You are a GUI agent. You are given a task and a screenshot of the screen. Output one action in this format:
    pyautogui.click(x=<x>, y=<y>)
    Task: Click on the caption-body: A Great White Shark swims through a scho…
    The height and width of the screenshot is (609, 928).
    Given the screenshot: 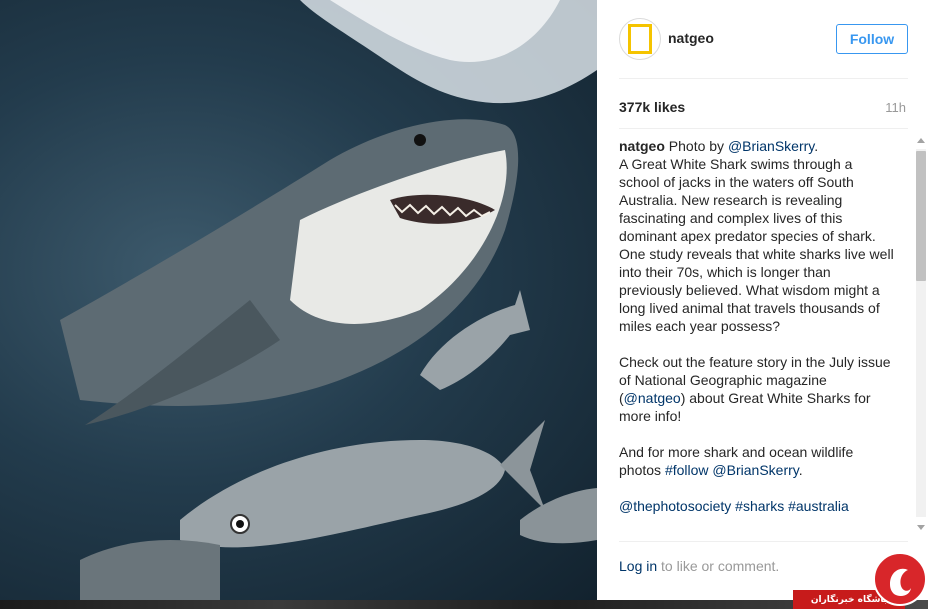 What is the action you would take?
    pyautogui.click(x=756, y=245)
    